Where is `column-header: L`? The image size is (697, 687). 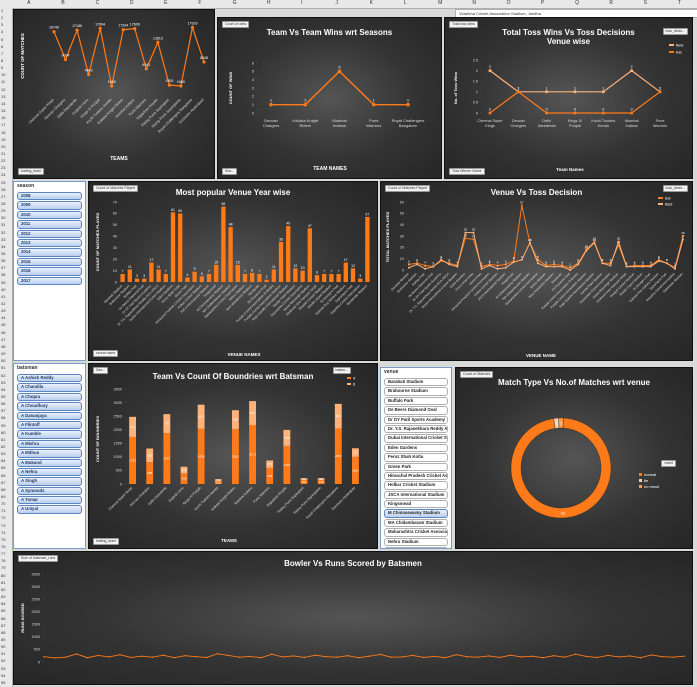 column-header: L is located at coordinates (405, 3).